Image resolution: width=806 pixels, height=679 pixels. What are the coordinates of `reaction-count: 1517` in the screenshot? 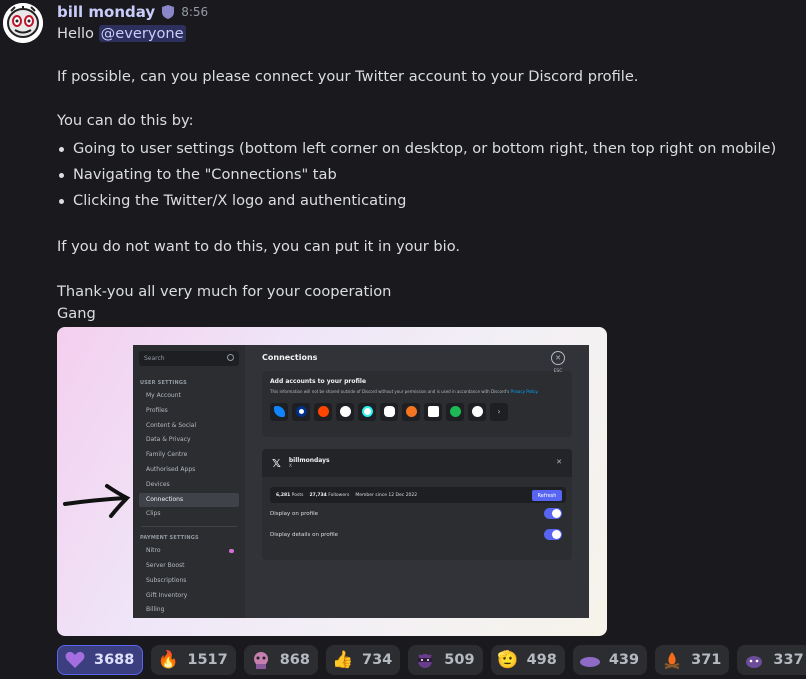 It's located at (207, 660).